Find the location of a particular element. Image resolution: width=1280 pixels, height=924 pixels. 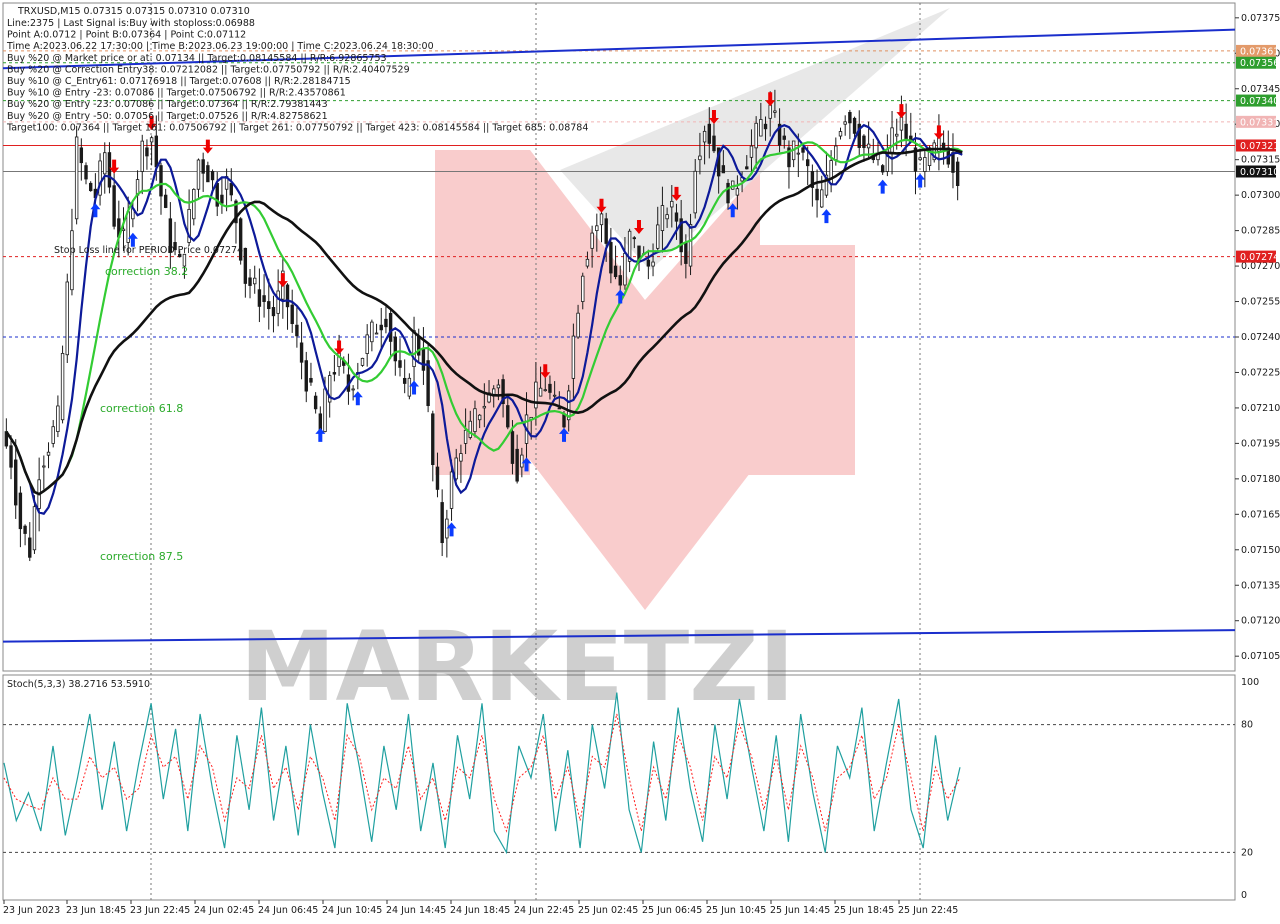

y-tick-label: 0.07120 is located at coordinates (1260, 621).